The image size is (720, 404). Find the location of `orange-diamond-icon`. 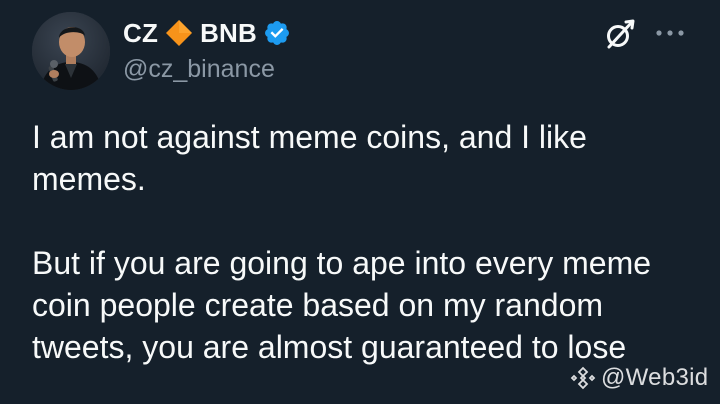

orange-diamond-icon is located at coordinates (179, 33).